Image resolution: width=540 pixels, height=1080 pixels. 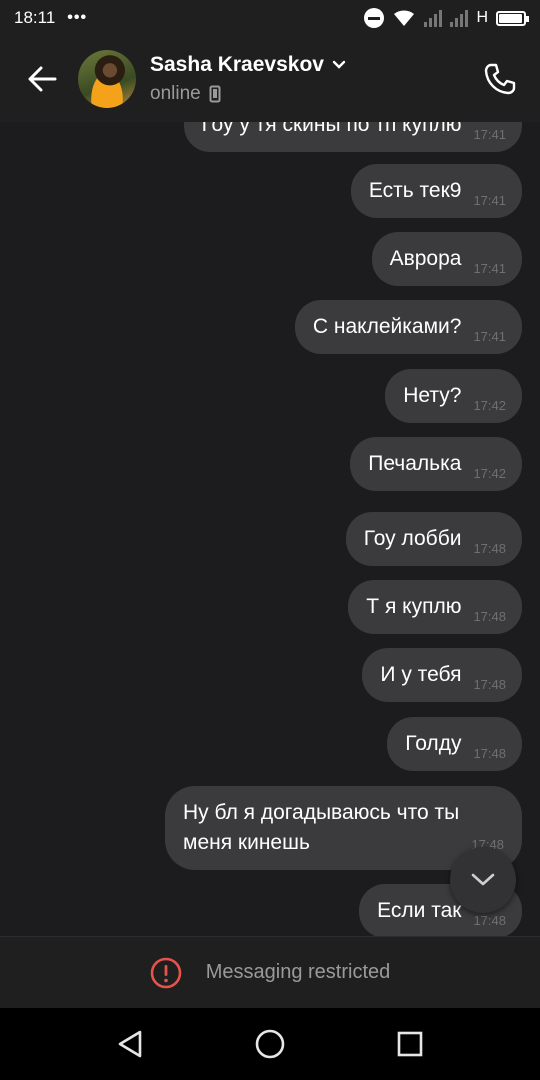 I want to click on nav-home-button, so click(x=270, y=1044).